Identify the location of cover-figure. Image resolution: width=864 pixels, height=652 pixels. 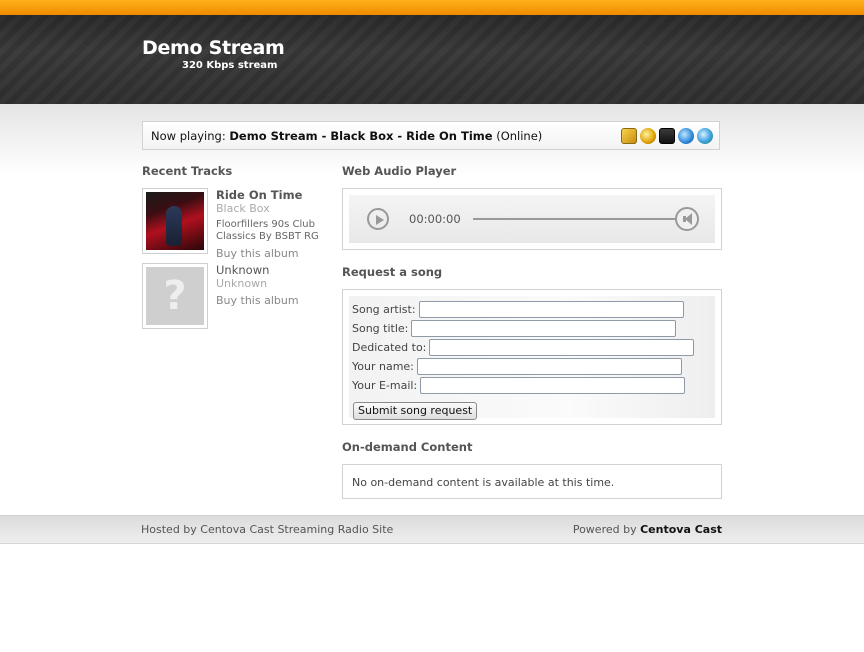
(174, 226).